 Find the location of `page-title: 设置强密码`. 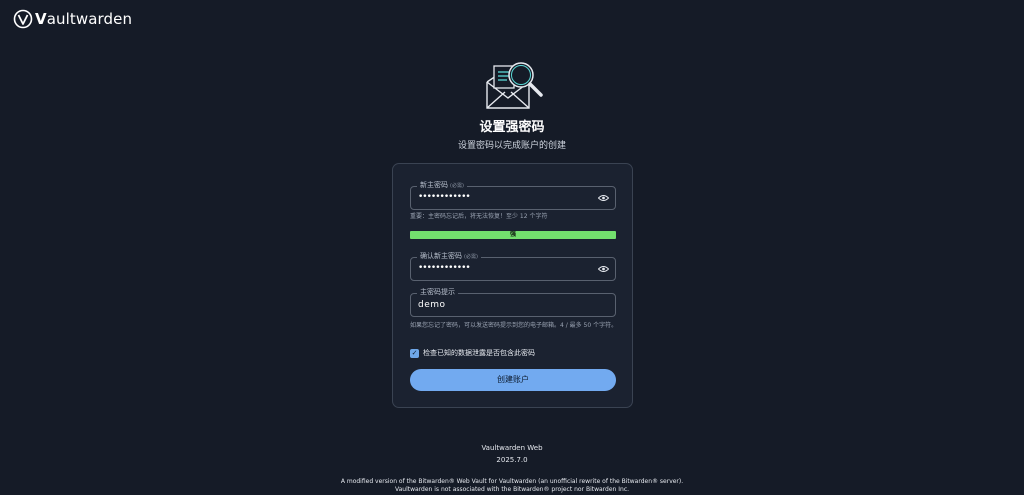

page-title: 设置强密码 is located at coordinates (512, 127).